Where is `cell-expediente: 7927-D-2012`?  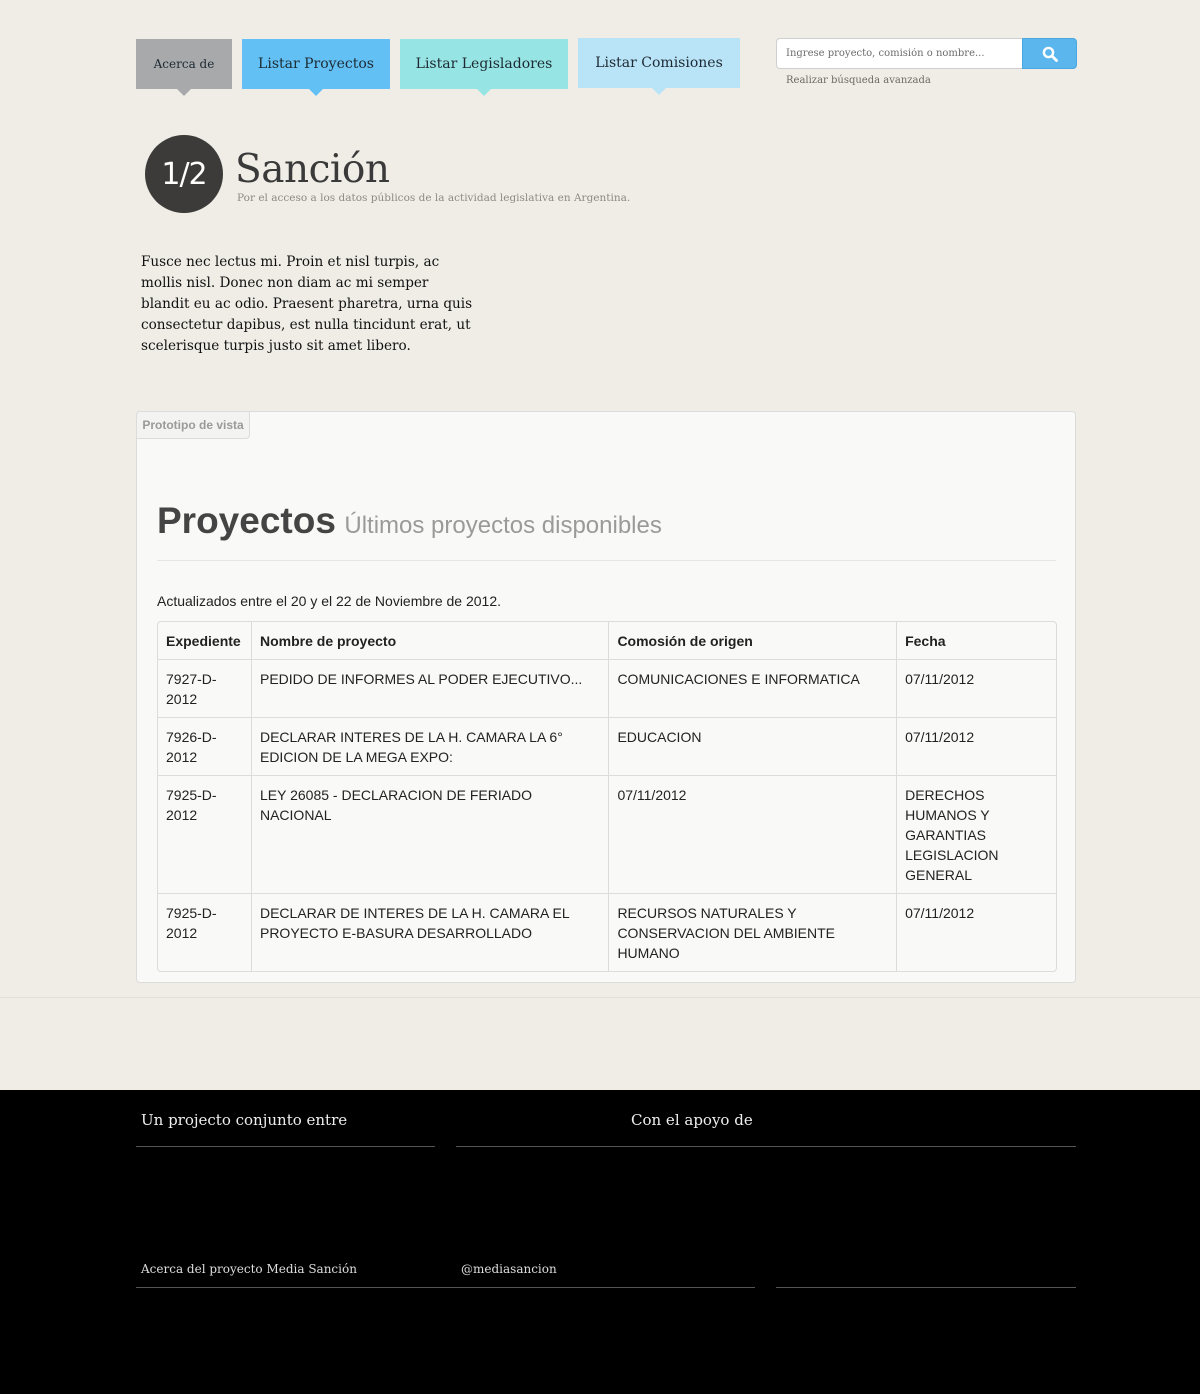 cell-expediente: 7927-D-2012 is located at coordinates (204, 688).